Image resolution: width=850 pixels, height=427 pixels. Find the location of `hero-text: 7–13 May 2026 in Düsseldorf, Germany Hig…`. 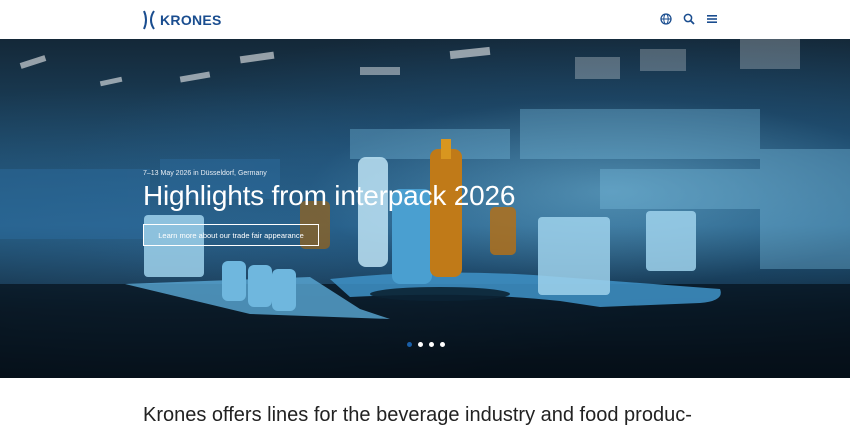

hero-text: 7–13 May 2026 in Düsseldorf, Germany Hig… is located at coordinates (329, 191).